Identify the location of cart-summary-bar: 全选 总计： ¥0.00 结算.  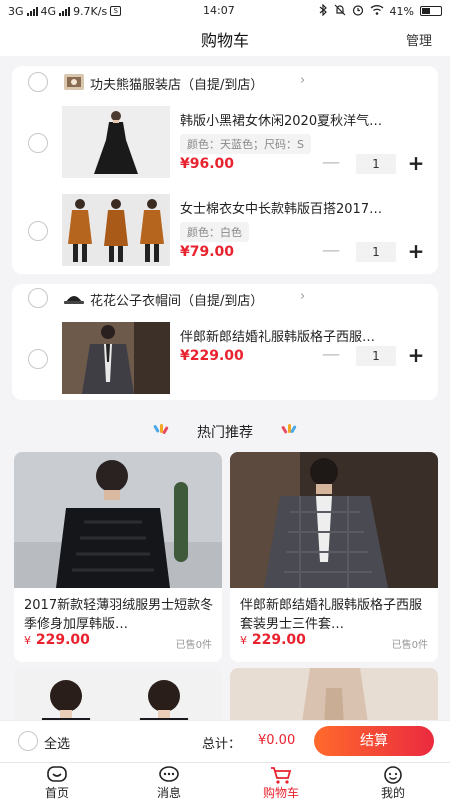
(225, 741).